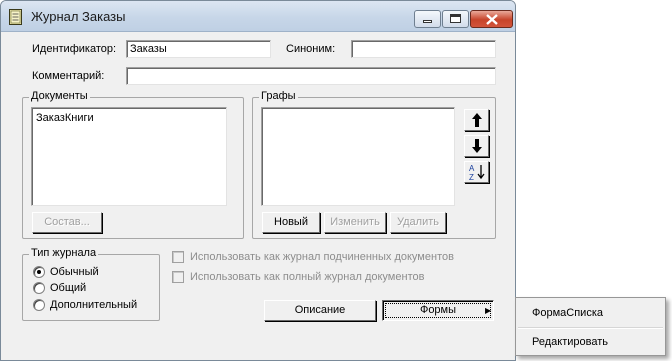 Image resolution: width=672 pixels, height=361 pixels. What do you see at coordinates (74, 49) in the screenshot?
I see `identifier-label: Идентификатор:` at bounding box center [74, 49].